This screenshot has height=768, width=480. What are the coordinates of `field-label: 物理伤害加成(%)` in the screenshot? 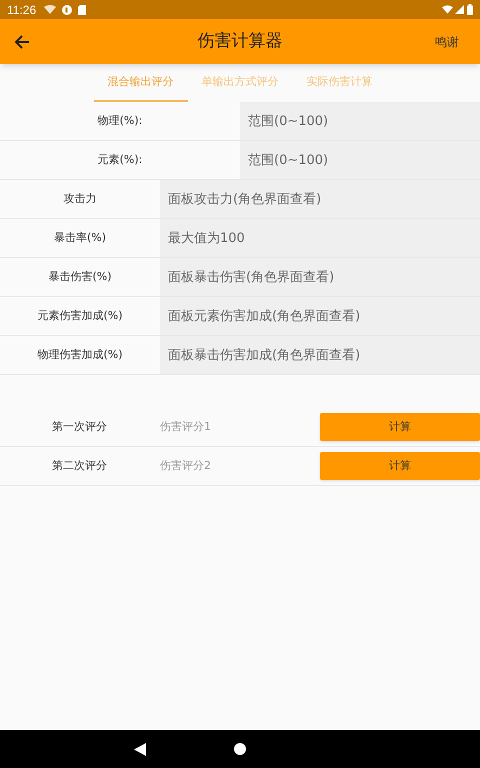 It's located at (80, 354).